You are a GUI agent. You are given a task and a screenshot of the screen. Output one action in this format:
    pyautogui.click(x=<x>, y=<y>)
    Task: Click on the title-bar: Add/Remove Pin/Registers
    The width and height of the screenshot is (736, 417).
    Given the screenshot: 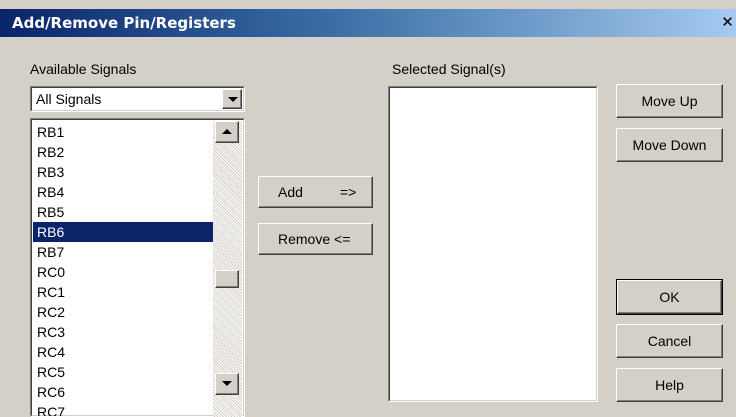 What is the action you would take?
    pyautogui.click(x=368, y=23)
    